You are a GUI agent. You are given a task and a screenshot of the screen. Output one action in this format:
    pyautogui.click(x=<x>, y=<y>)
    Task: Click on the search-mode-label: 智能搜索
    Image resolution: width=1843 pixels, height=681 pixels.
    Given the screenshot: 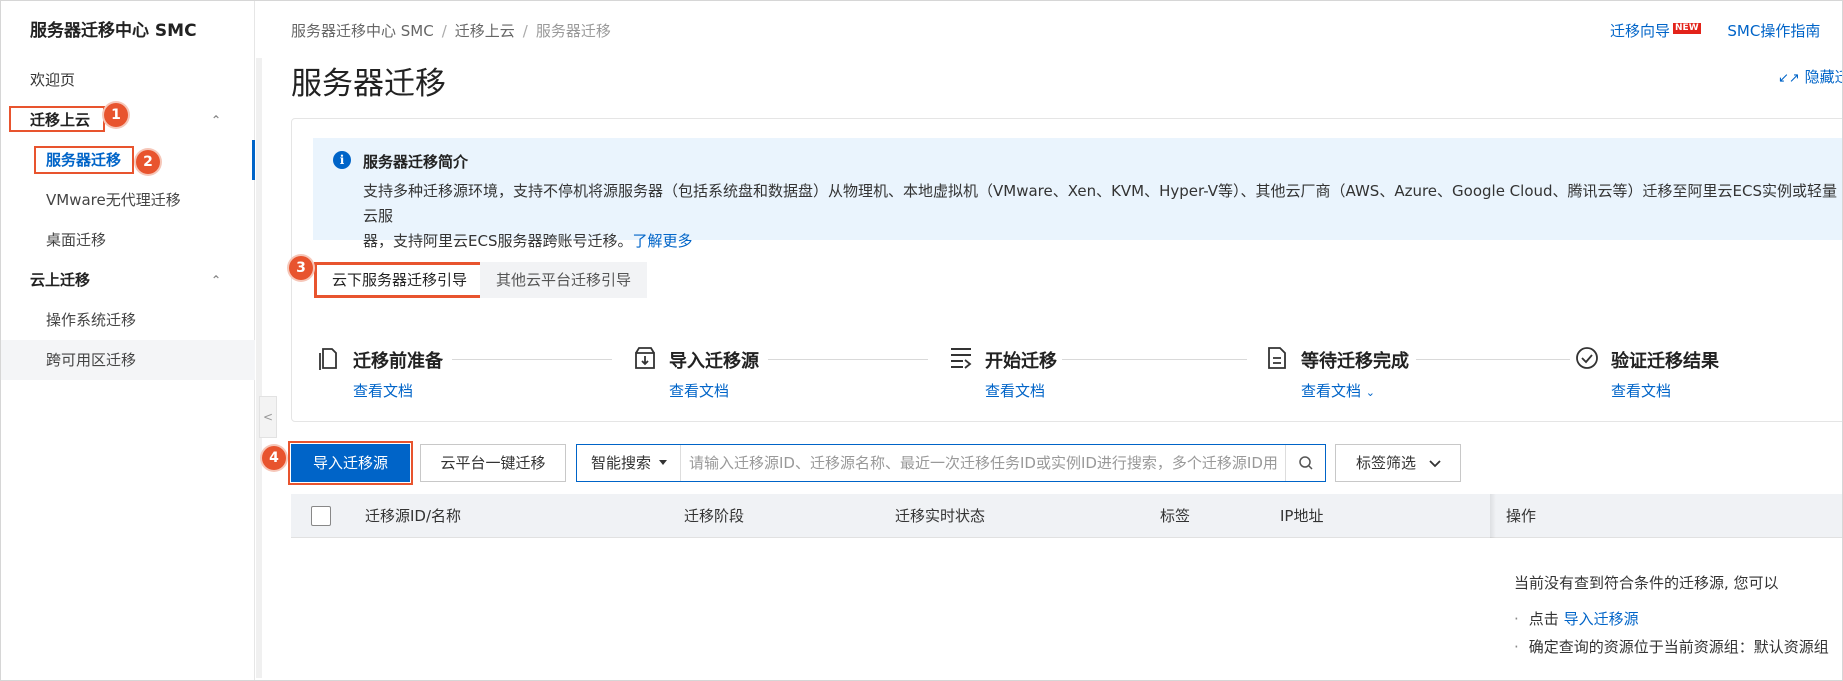 What is the action you would take?
    pyautogui.click(x=621, y=463)
    